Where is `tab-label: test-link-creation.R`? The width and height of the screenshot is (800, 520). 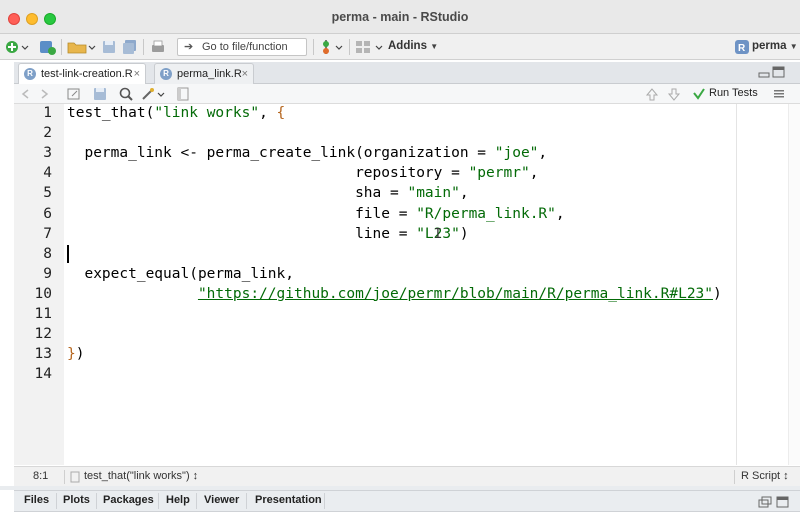
tab-label: test-link-creation.R is located at coordinates (87, 74).